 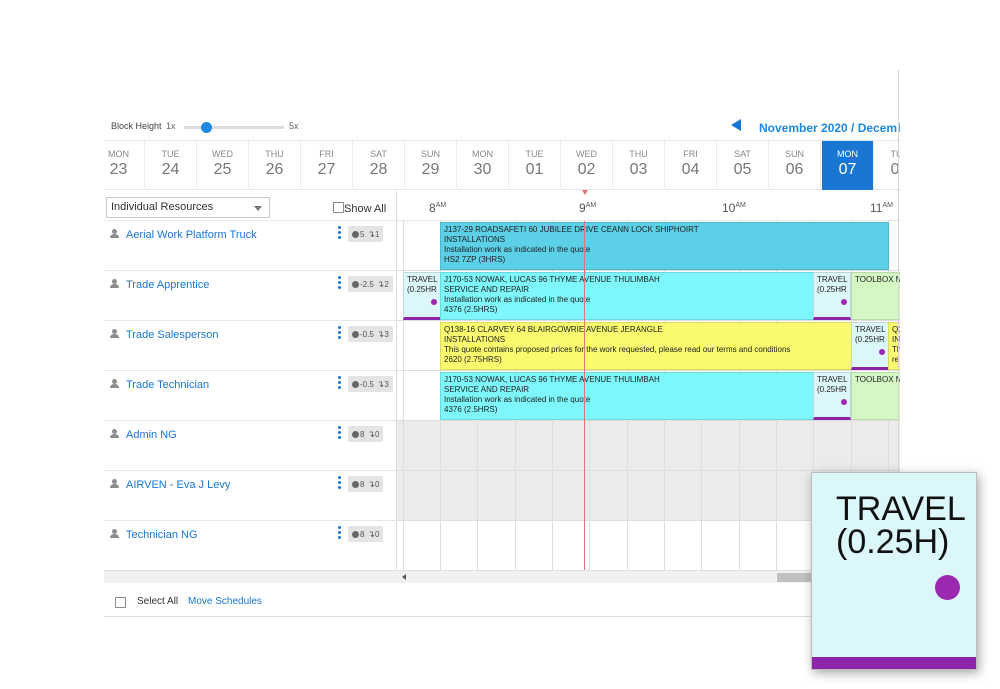 I want to click on day-cell: SUN 29, so click(x=431, y=165).